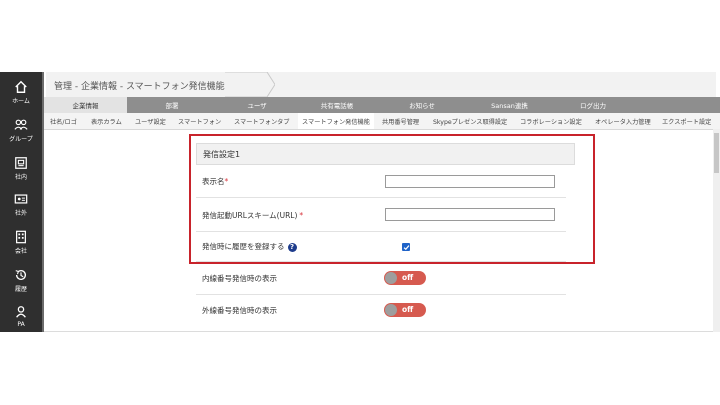 Image resolution: width=720 pixels, height=405 pixels. What do you see at coordinates (21, 236) in the screenshot?
I see `company-icon` at bounding box center [21, 236].